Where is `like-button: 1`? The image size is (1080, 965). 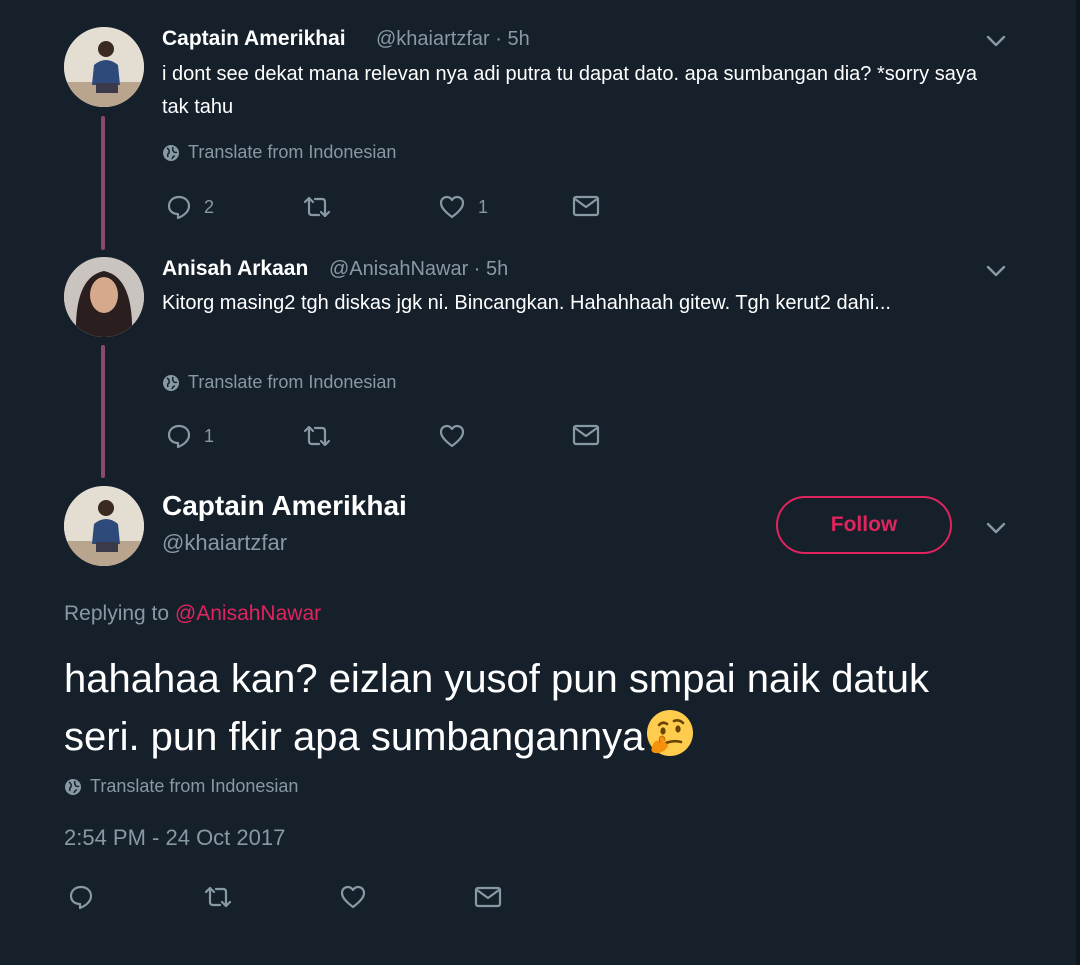
like-button: 1 is located at coordinates (463, 207).